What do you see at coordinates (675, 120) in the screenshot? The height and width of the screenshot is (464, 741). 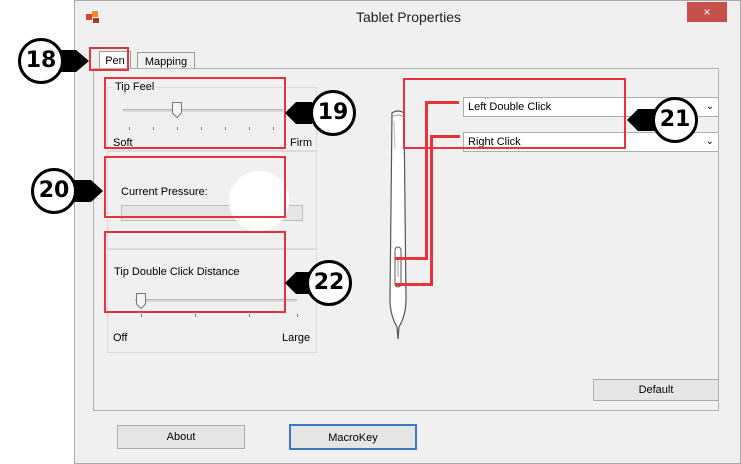 I see `callout-21-badge: 21` at bounding box center [675, 120].